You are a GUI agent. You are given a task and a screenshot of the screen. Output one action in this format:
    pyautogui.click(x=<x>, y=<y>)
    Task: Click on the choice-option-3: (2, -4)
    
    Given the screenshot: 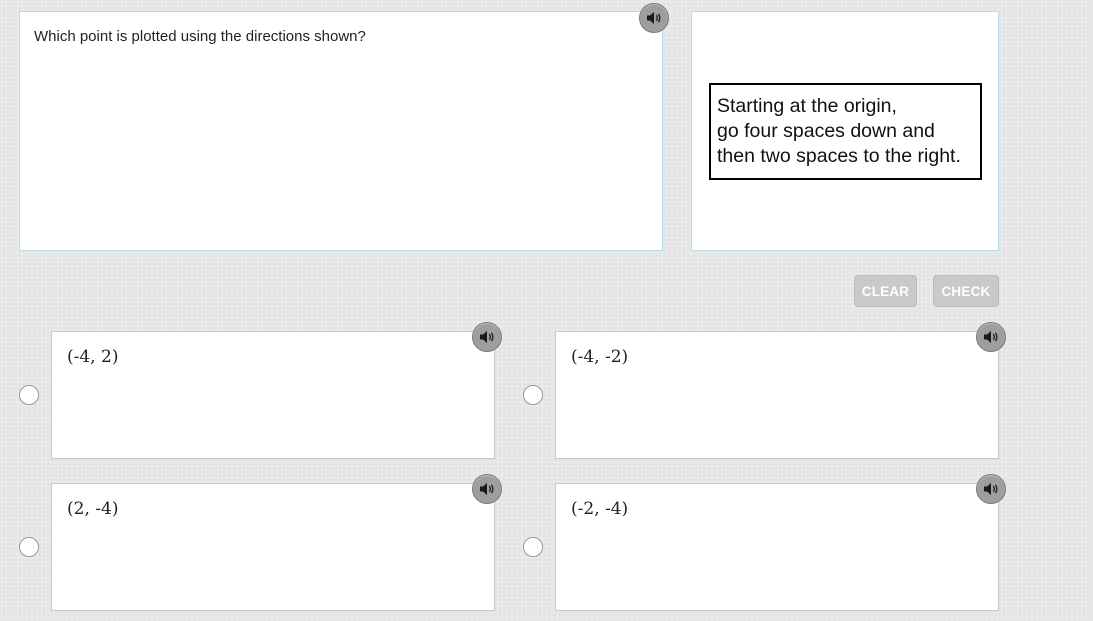 What is the action you would take?
    pyautogui.click(x=273, y=547)
    